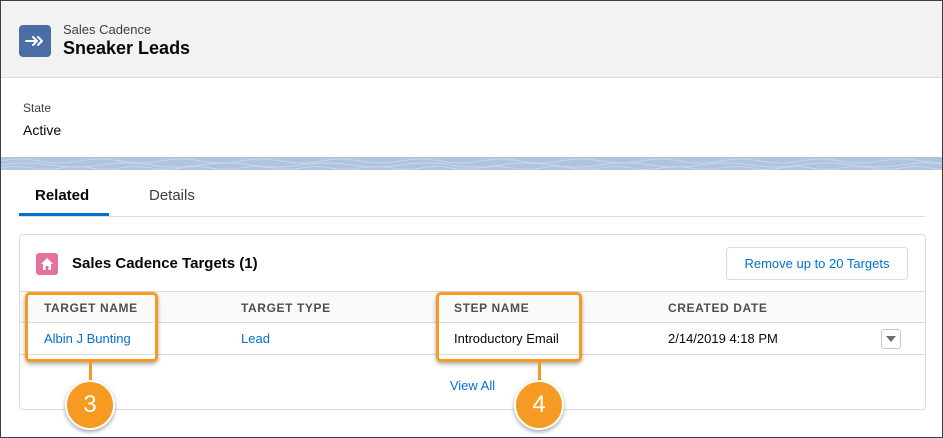 Image resolution: width=943 pixels, height=438 pixels. Describe the element at coordinates (172, 195) in the screenshot. I see `tab-details: Details` at that location.